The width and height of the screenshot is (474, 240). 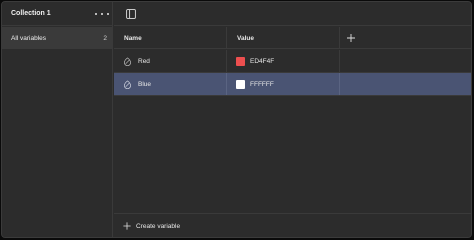 I want to click on collection-title: Collection 1, so click(x=31, y=13).